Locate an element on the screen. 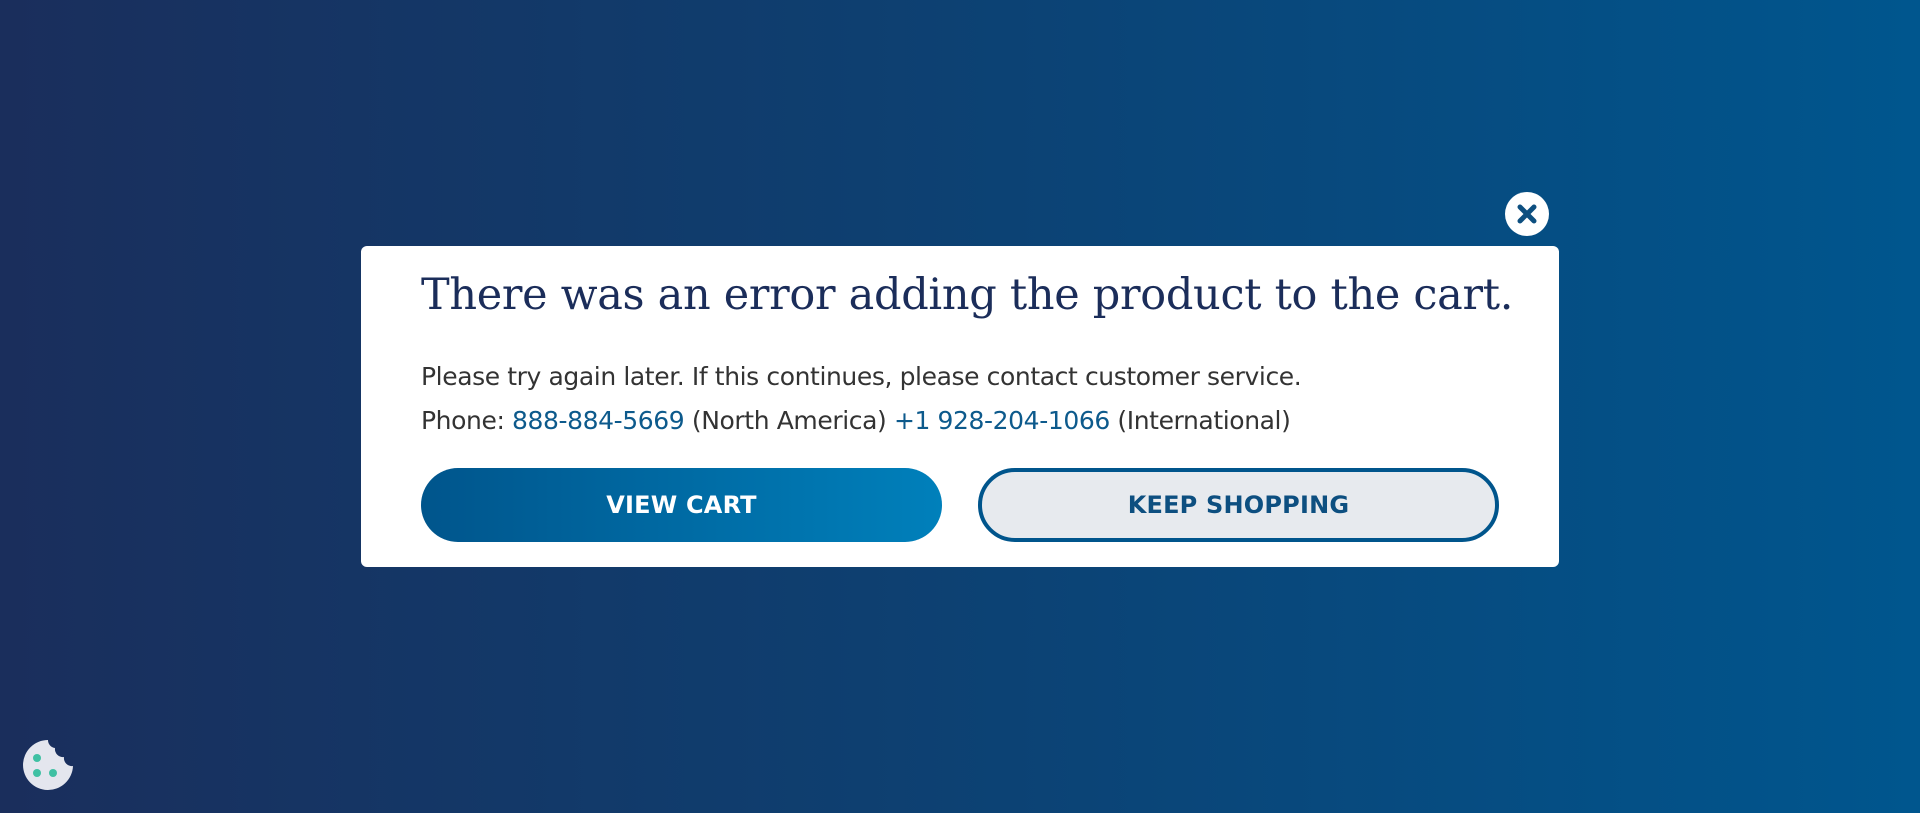 This screenshot has width=1920, height=813. view-cart-button: VIEW CART is located at coordinates (681, 505).